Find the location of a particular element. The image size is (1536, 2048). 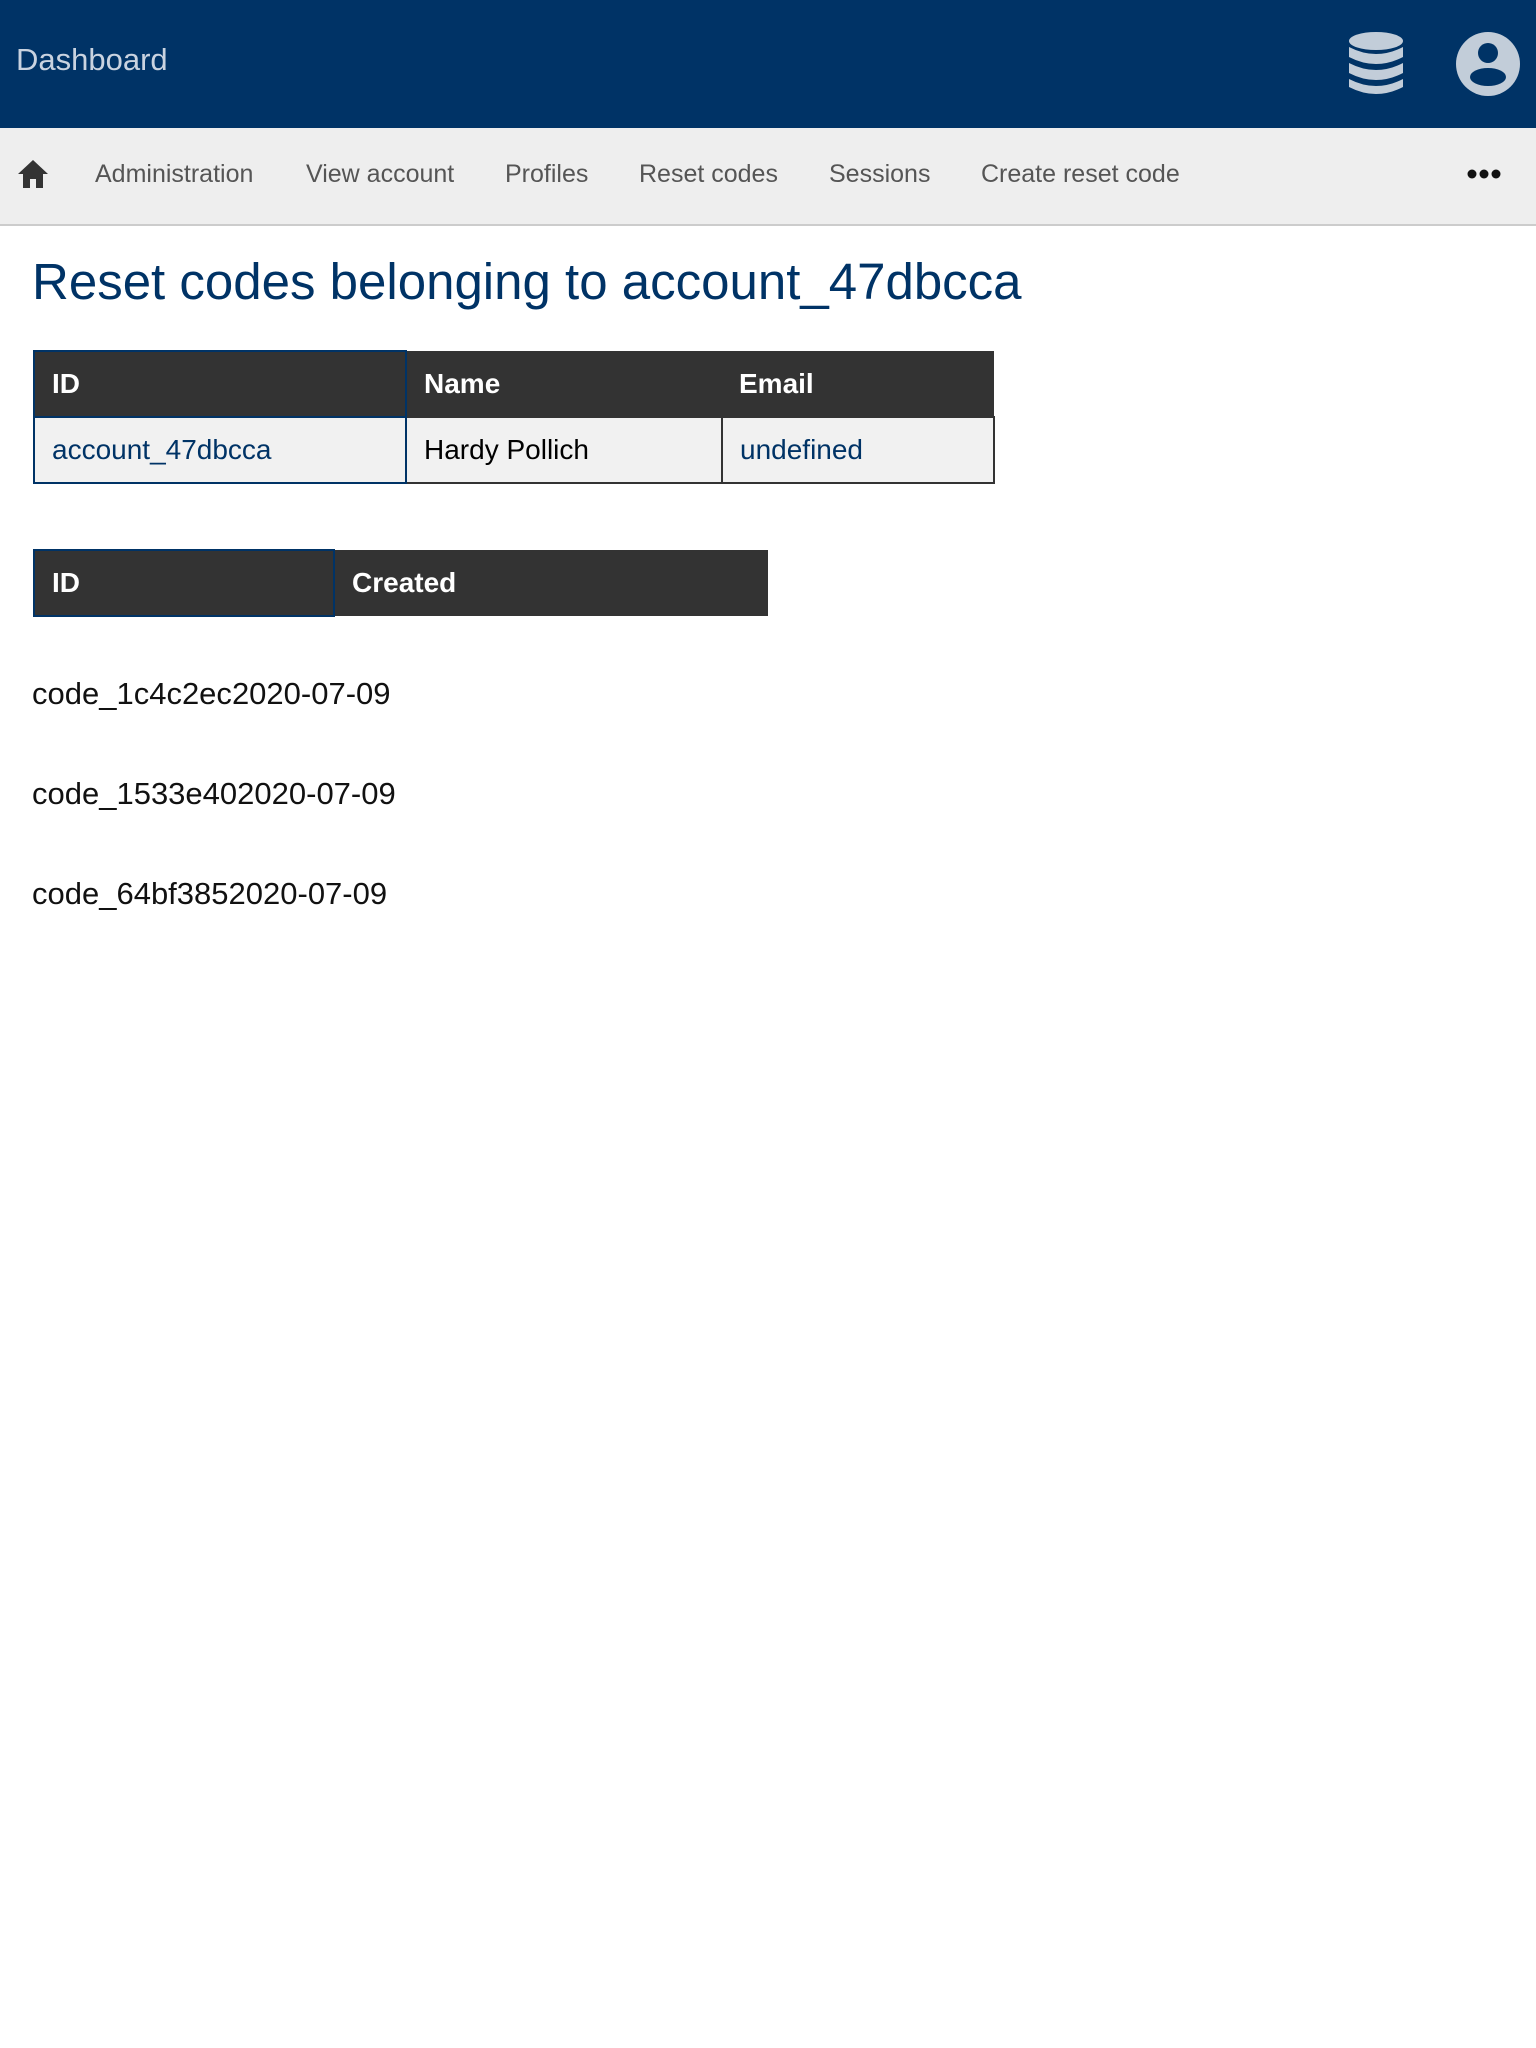

account-email-link: undefined is located at coordinates (801, 449).